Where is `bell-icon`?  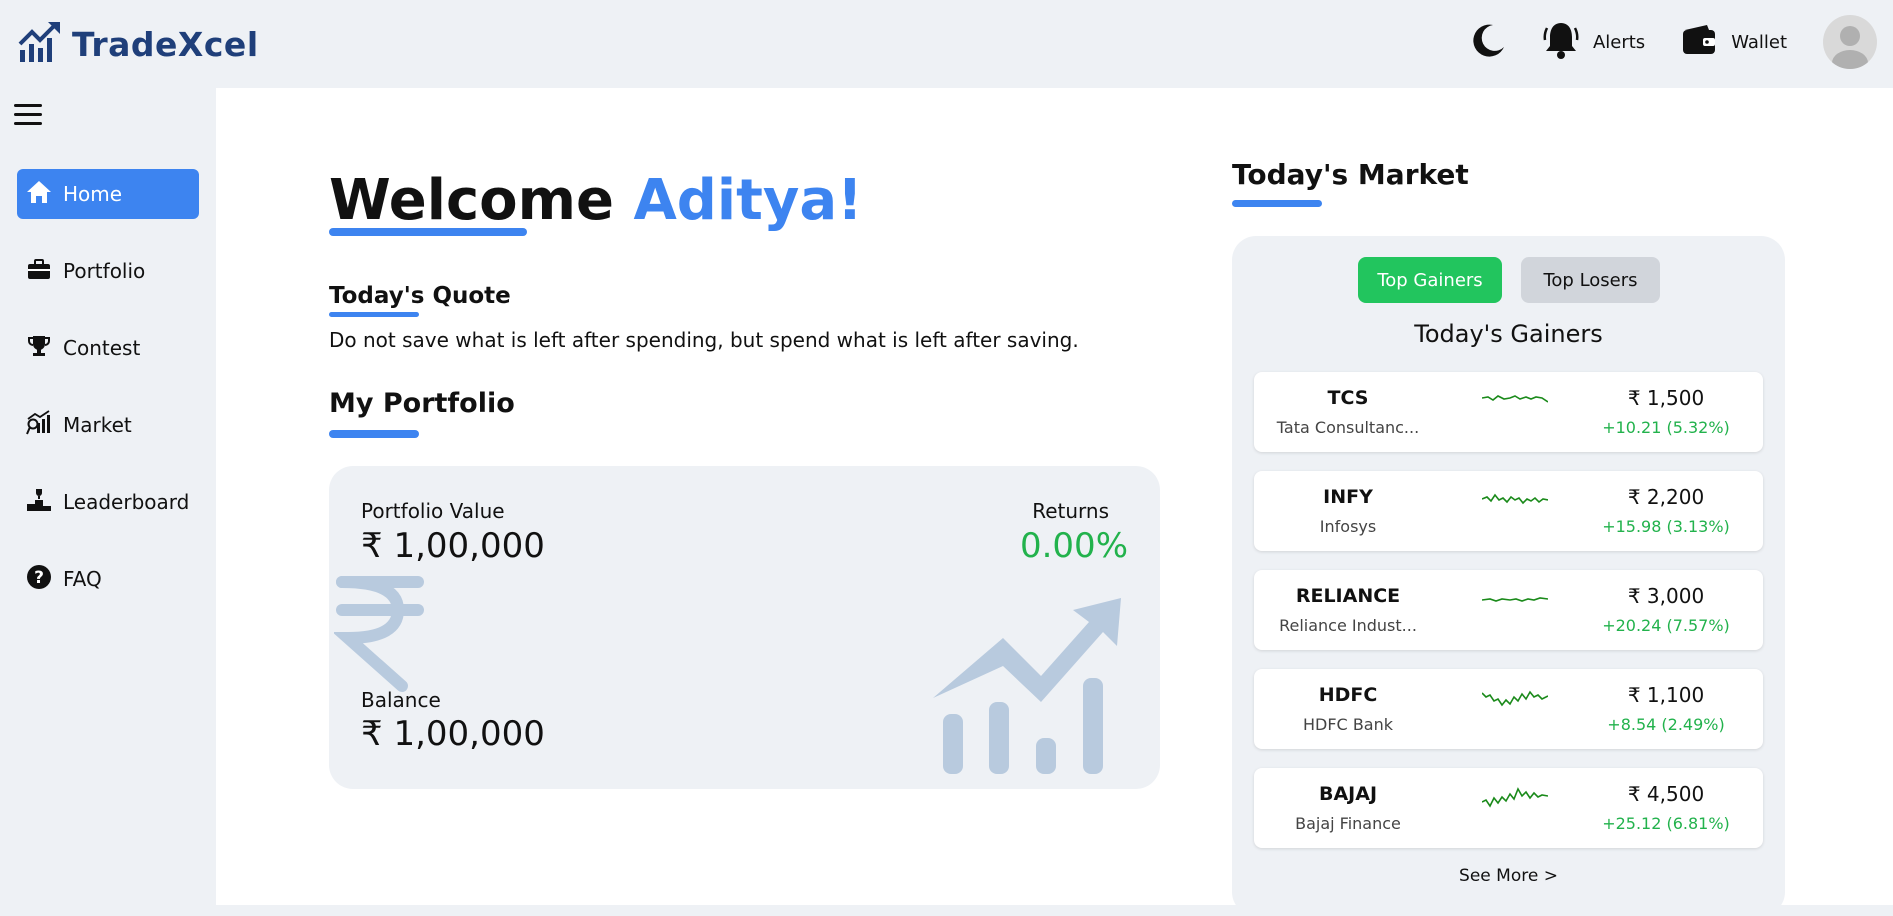
bell-icon is located at coordinates (1561, 42).